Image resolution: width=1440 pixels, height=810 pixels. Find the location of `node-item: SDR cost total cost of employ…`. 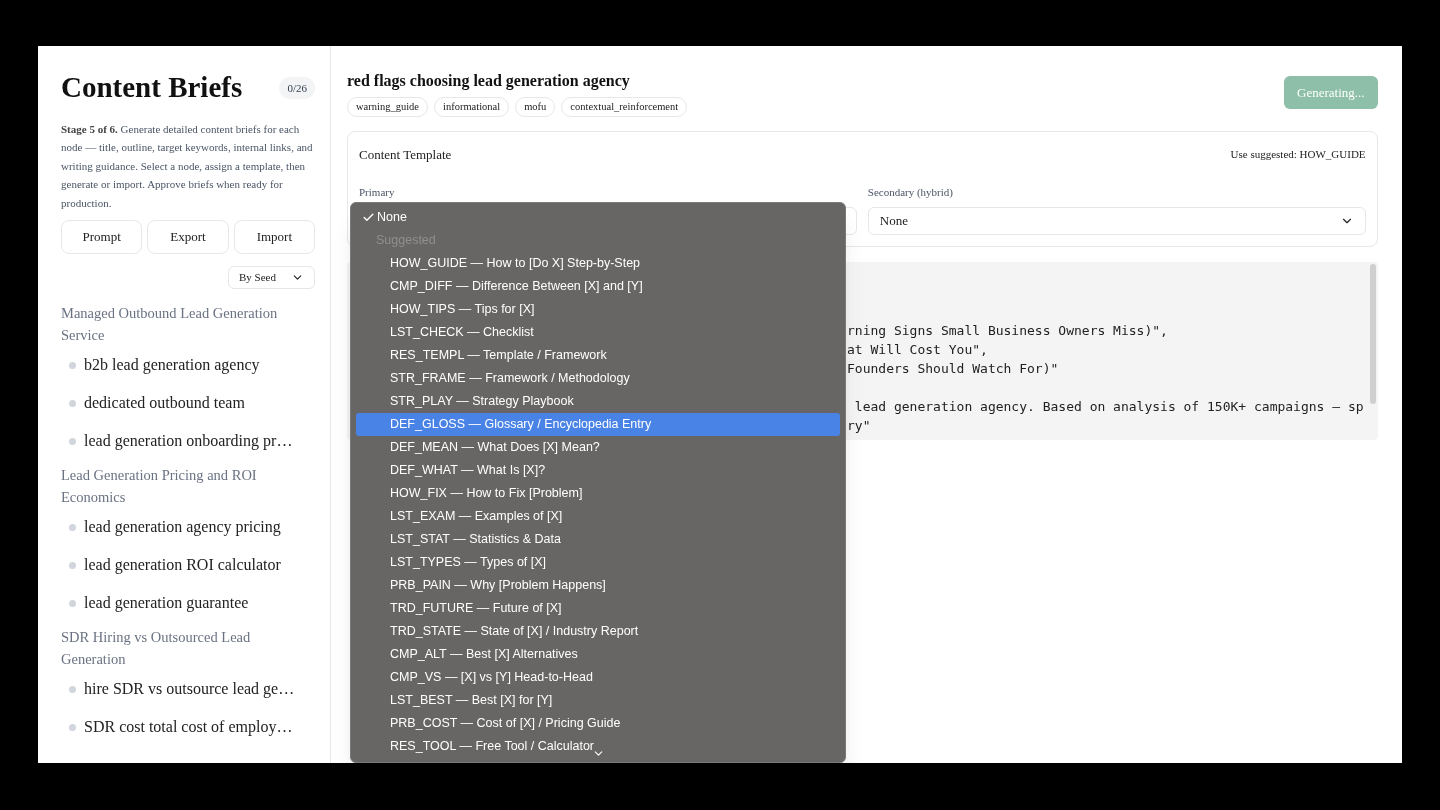

node-item: SDR cost total cost of employ… is located at coordinates (188, 727).